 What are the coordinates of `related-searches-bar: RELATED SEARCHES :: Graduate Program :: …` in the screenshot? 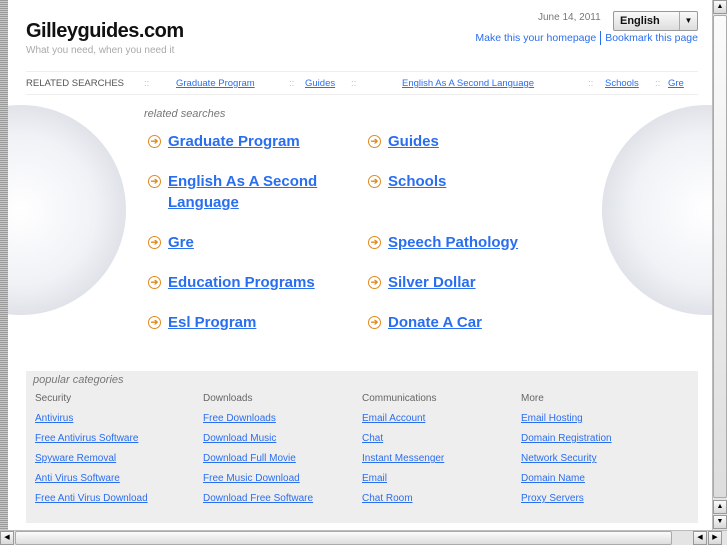 It's located at (362, 83).